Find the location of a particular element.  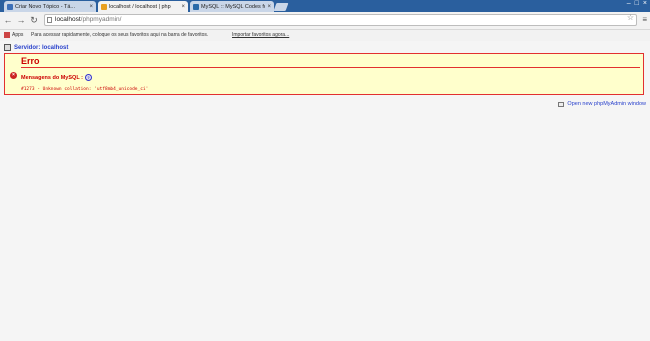

address-bar: localhost/phpmyadmin/ is located at coordinates (340, 20).